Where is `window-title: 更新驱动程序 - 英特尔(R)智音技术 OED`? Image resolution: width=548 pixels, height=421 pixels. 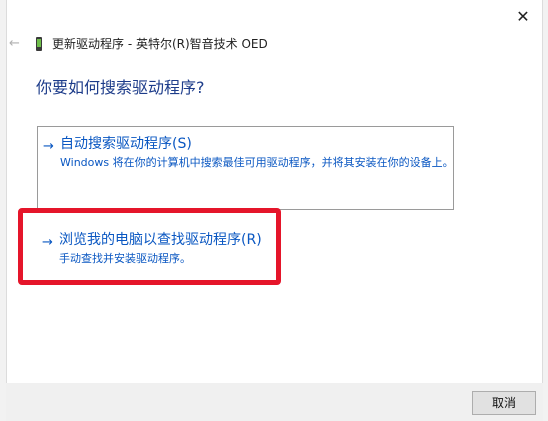
window-title: 更新驱动程序 - 英特尔(R)智音技术 OED is located at coordinates (160, 44).